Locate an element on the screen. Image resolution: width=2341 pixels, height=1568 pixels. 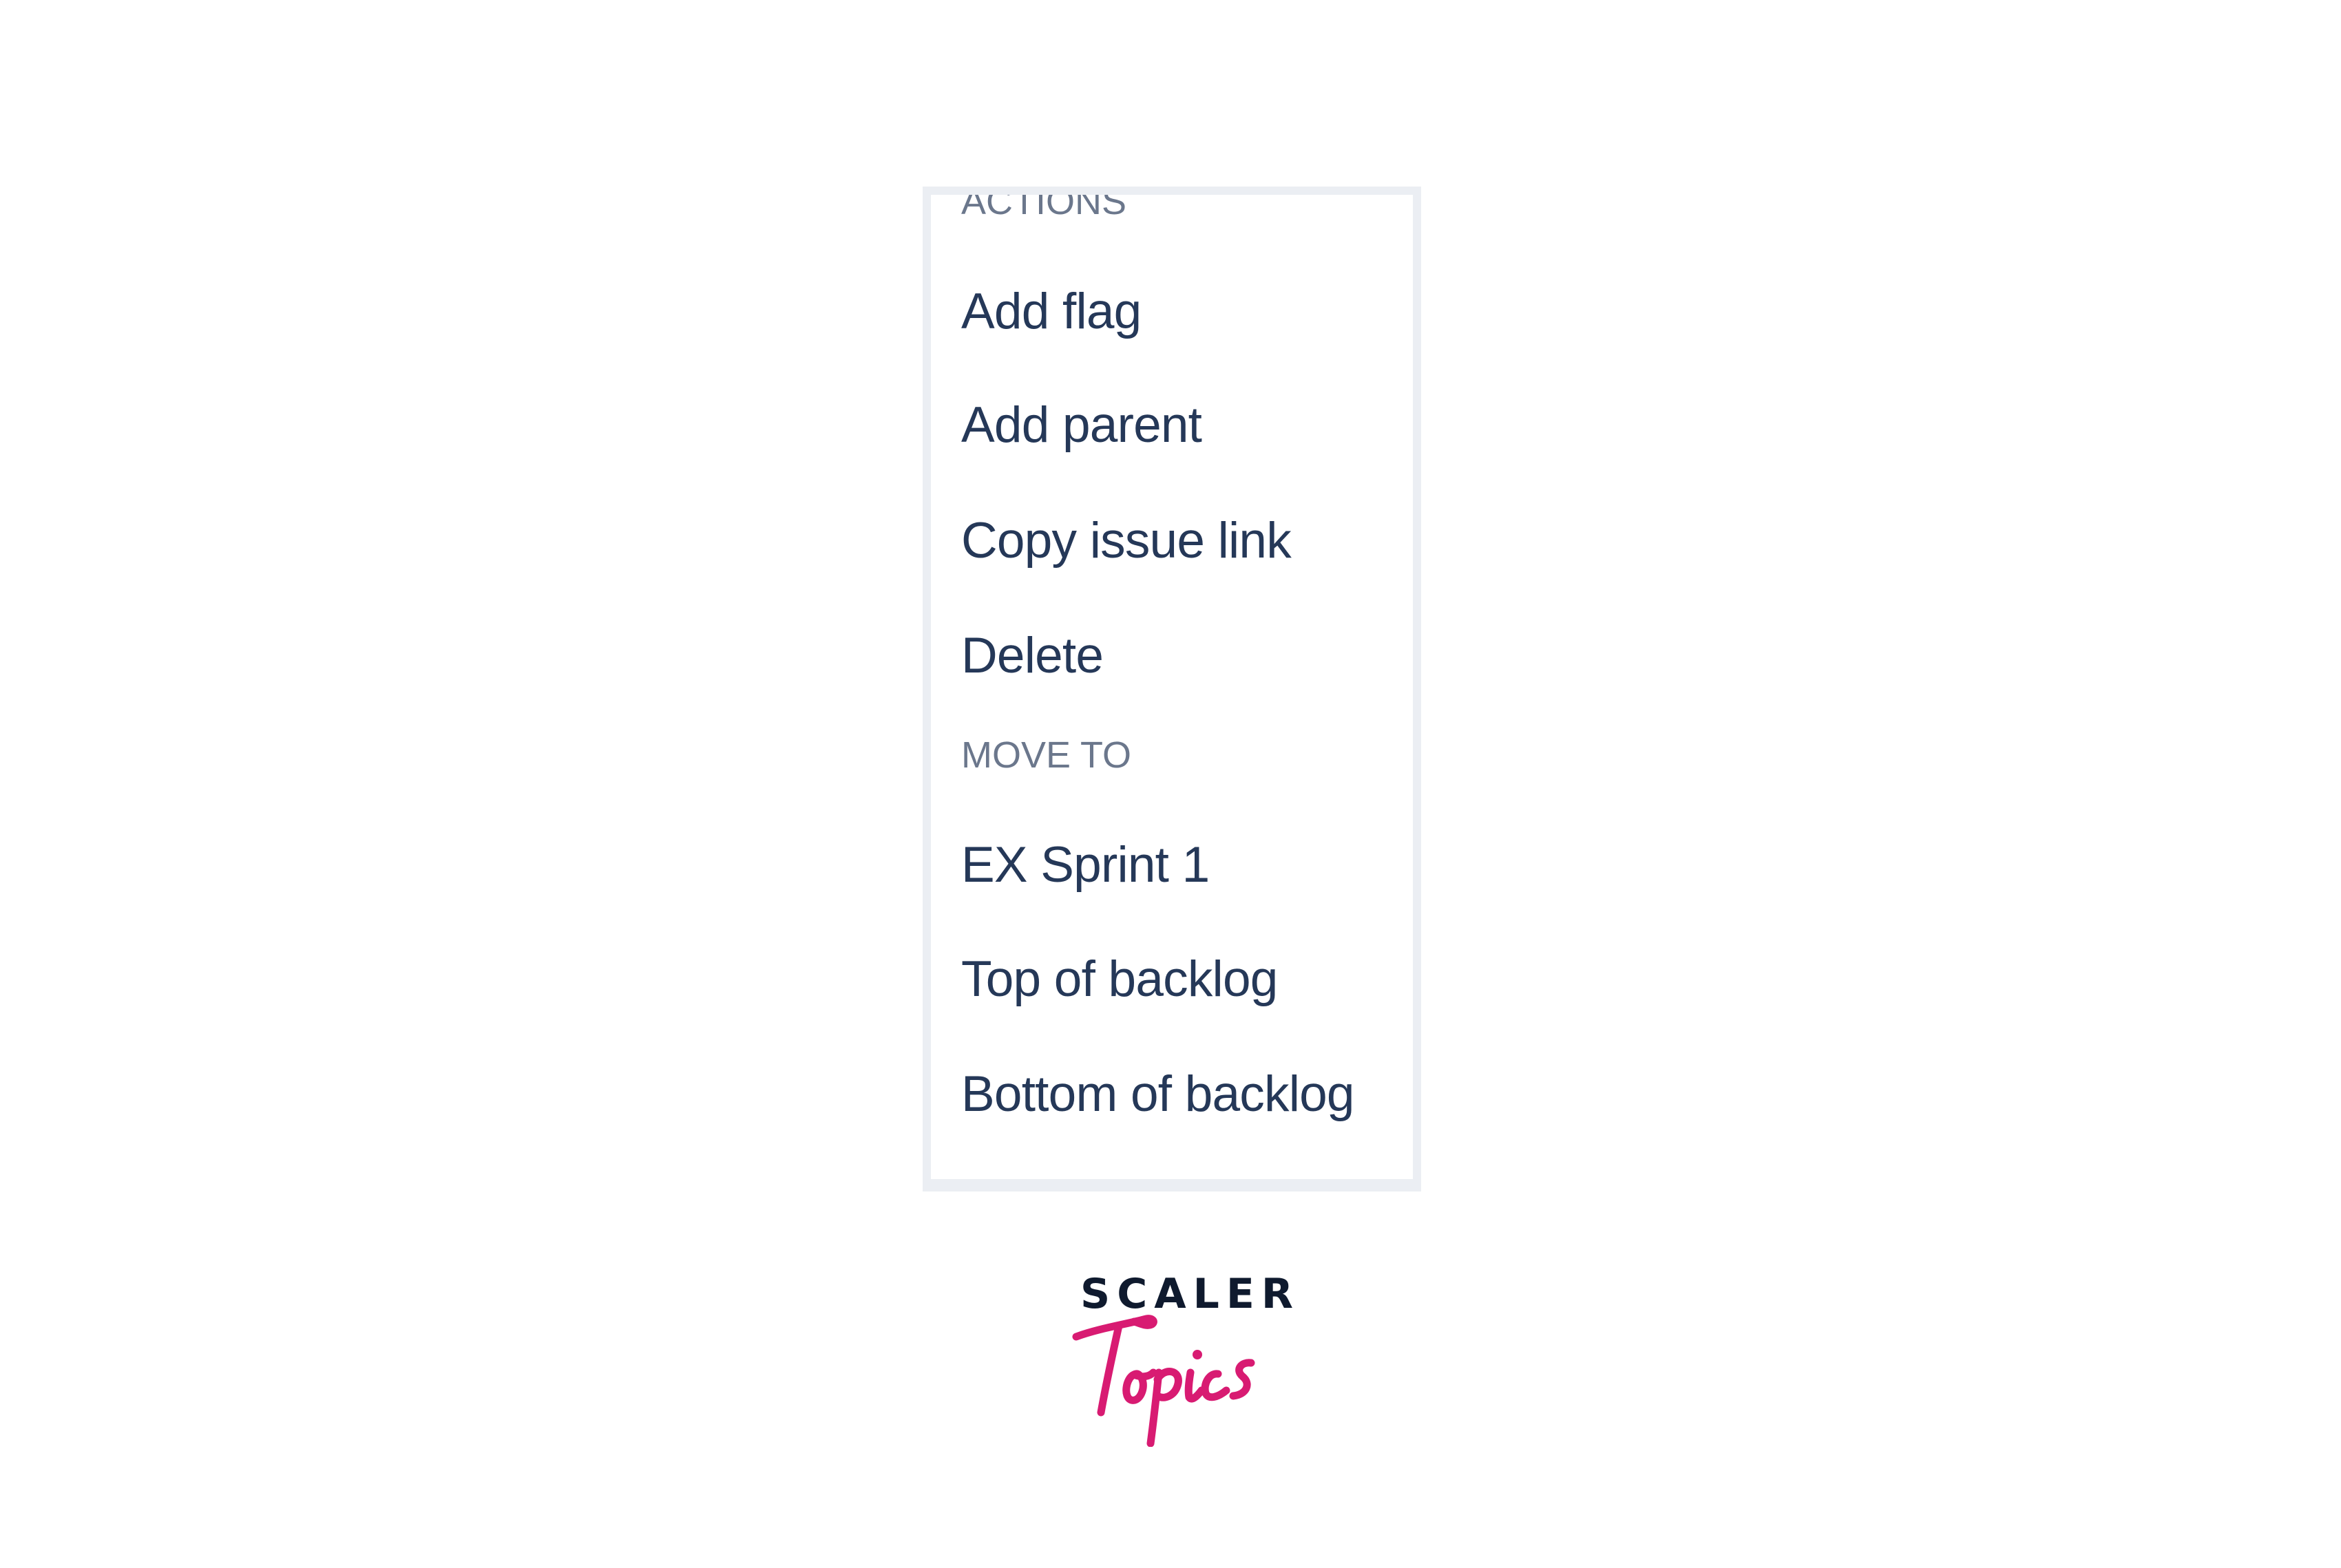
menu-item-ex-sprint-1: EX Sprint 1 is located at coordinates (1085, 865).